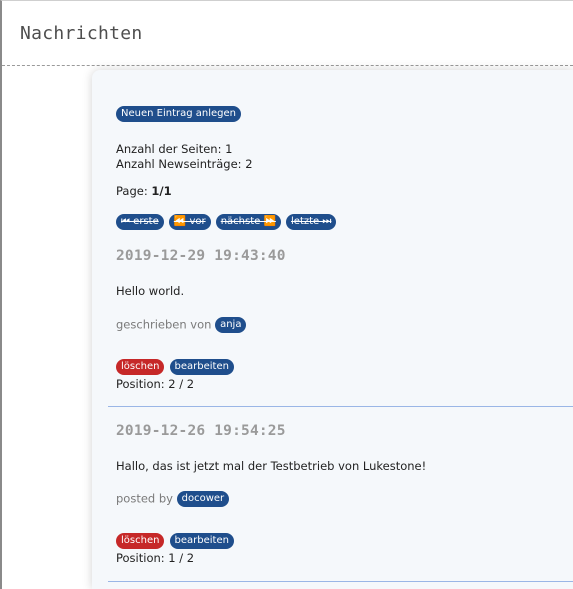 The height and width of the screenshot is (589, 573). I want to click on page-count: Anzahl der Seiten: 1, so click(174, 149).